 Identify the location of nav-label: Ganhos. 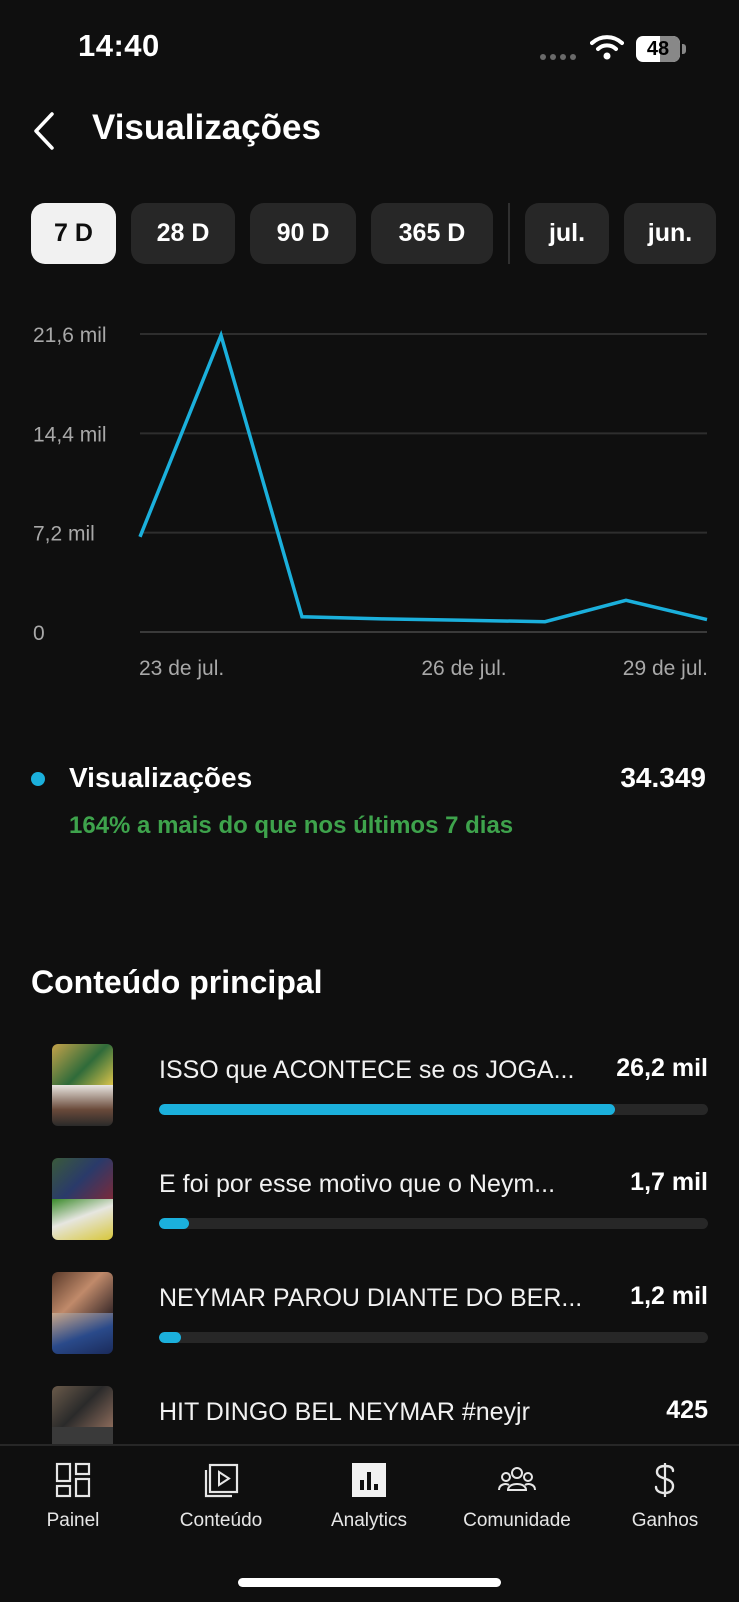
(665, 1521).